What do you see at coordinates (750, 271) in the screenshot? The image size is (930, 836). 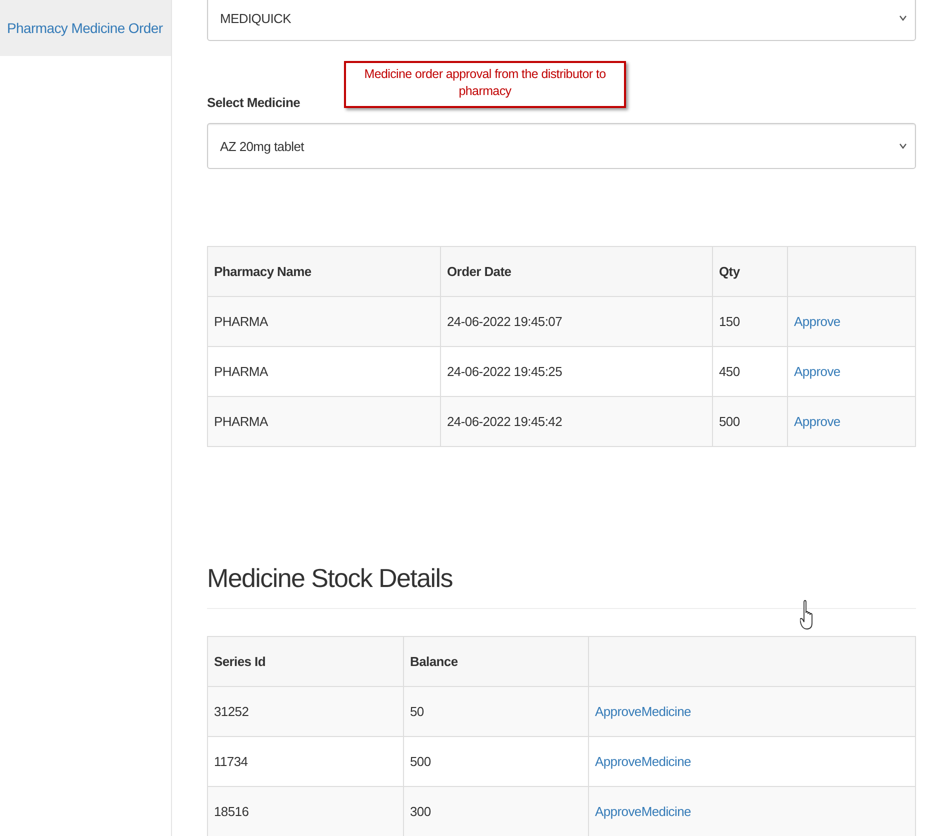 I see `column-header: Qty` at bounding box center [750, 271].